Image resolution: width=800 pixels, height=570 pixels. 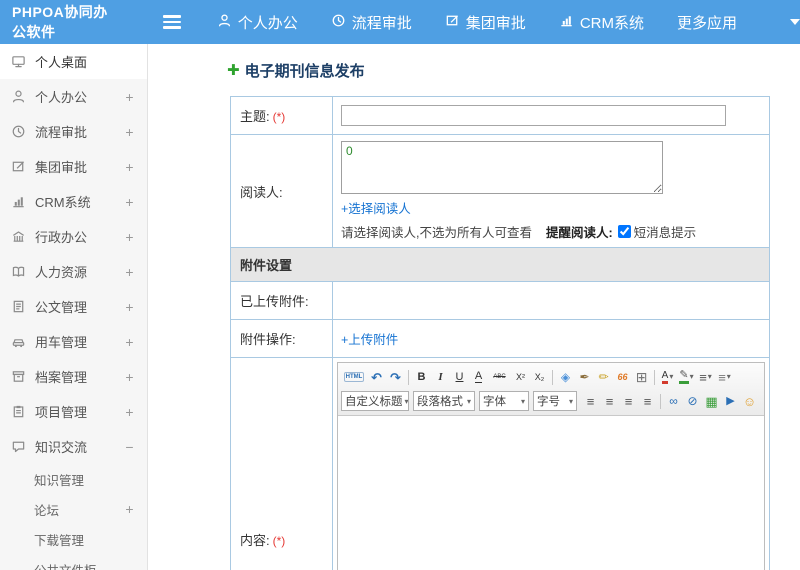 What do you see at coordinates (705, 377) in the screenshot?
I see `unordered-list-icon` at bounding box center [705, 377].